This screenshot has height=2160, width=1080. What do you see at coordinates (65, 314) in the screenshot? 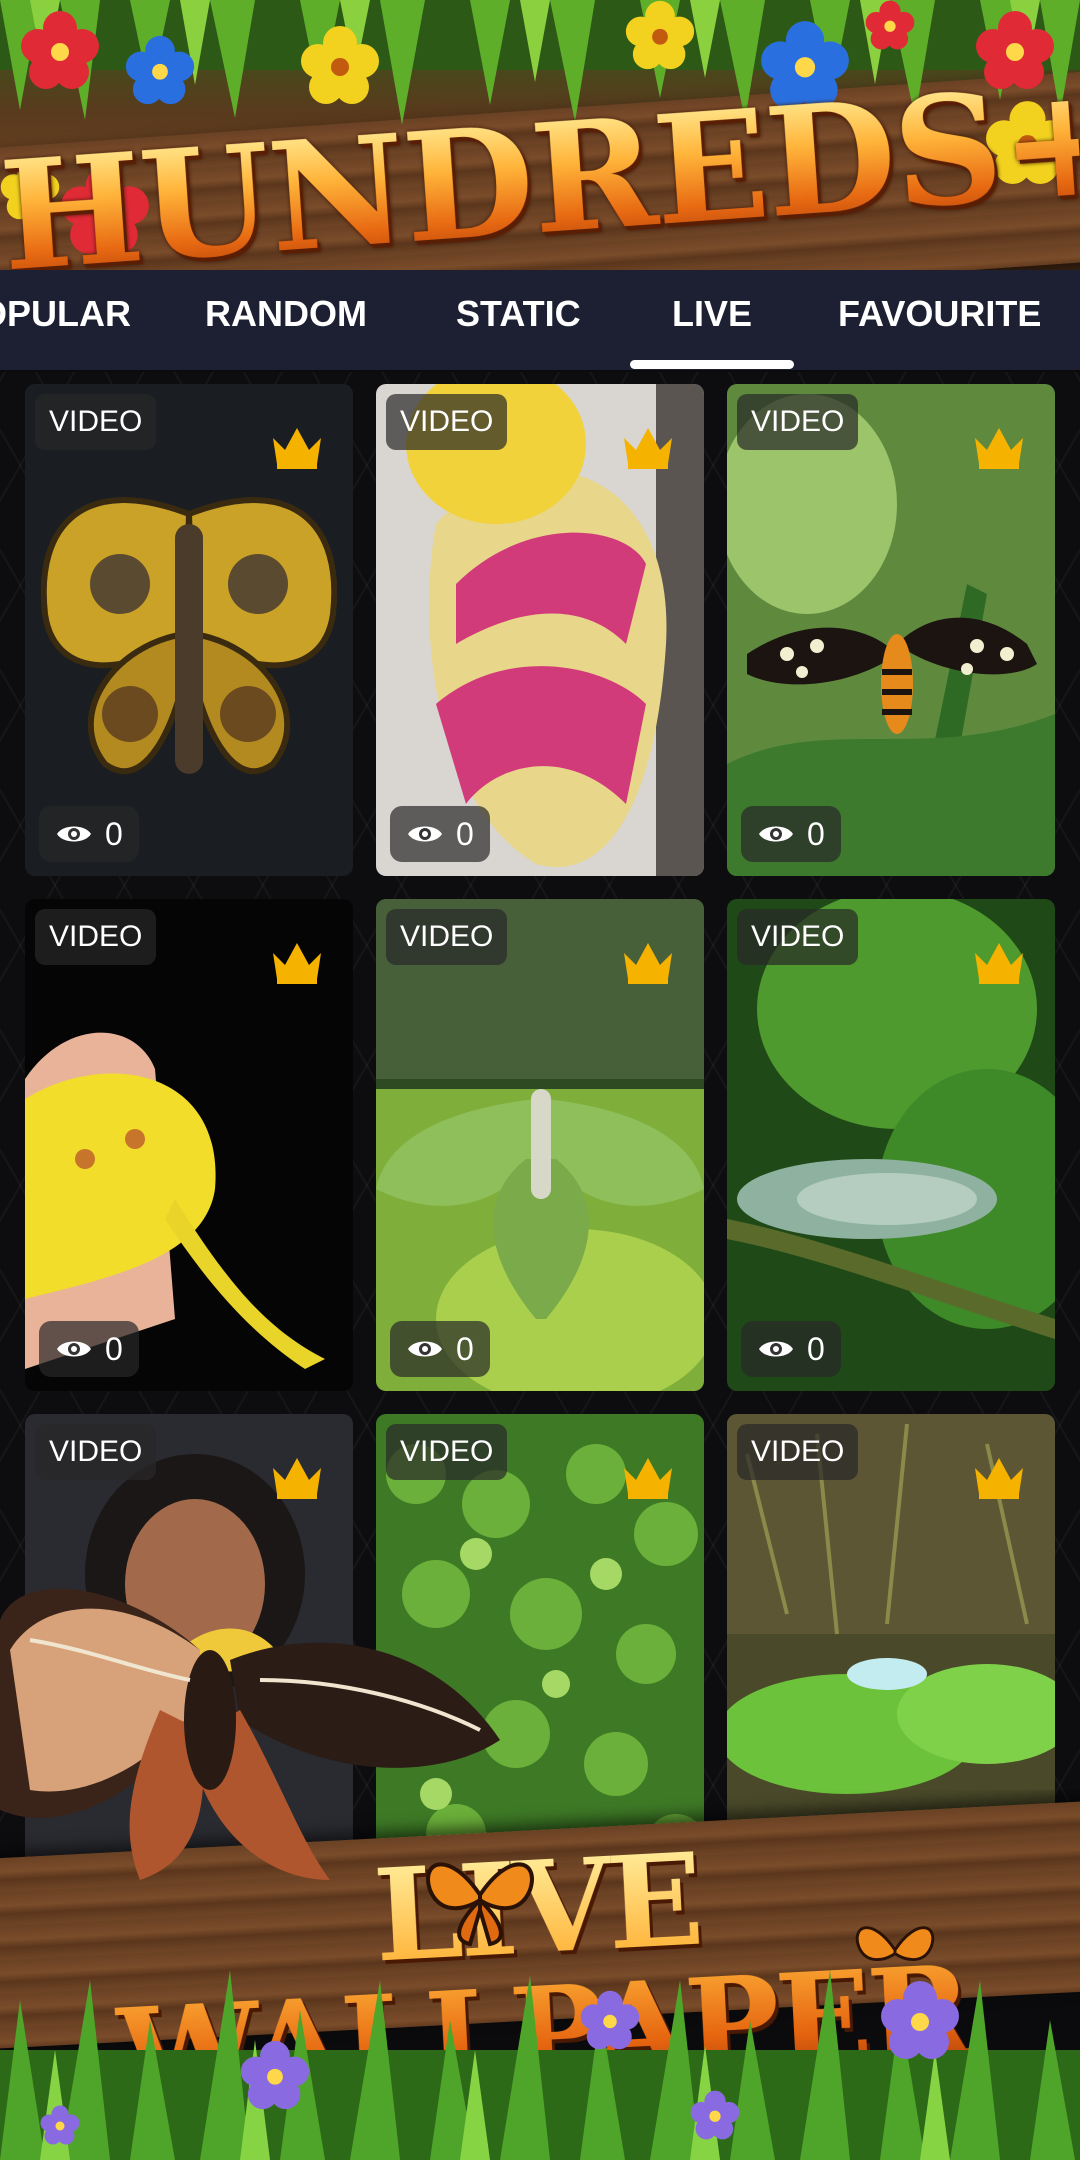
I see `tab-popular: POPULAR` at bounding box center [65, 314].